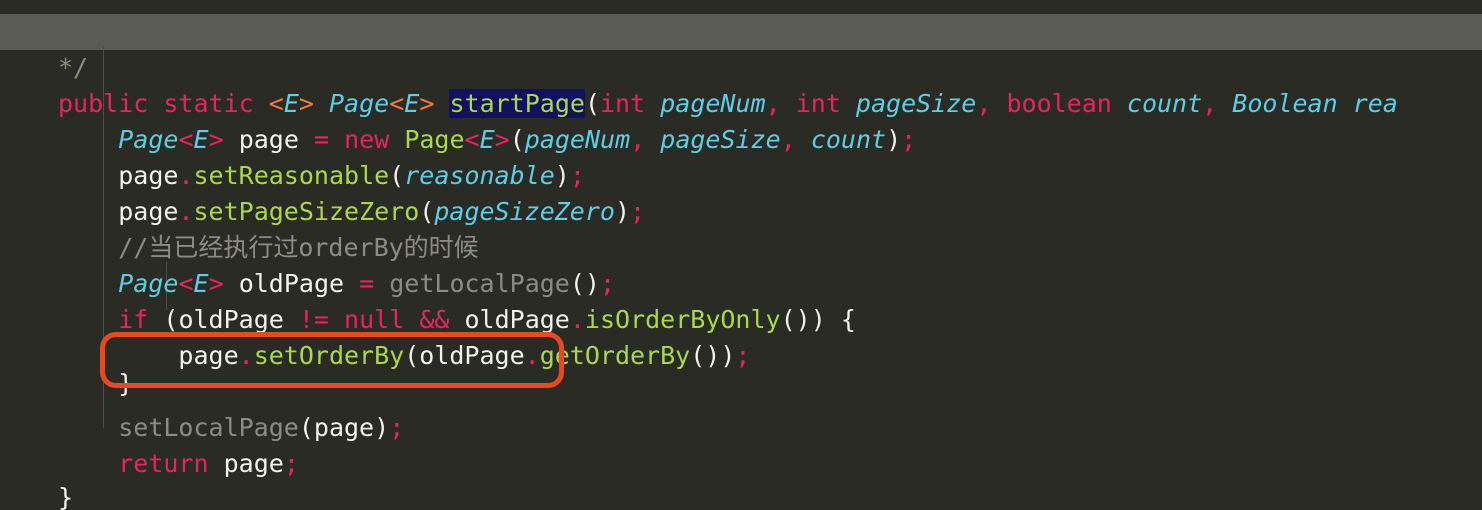 This screenshot has width=1482, height=510. I want to click on code-line-javadoc-open: /**, so click(741, 494).